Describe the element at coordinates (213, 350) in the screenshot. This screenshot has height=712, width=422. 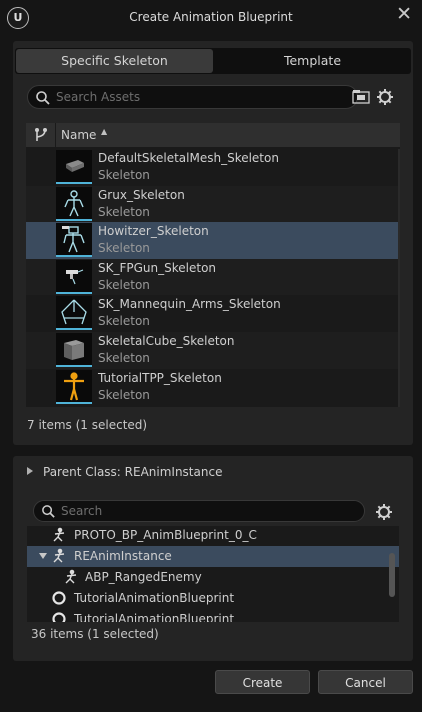
I see `table-row: SkeletalCube_Skeleton Skeleton` at that location.